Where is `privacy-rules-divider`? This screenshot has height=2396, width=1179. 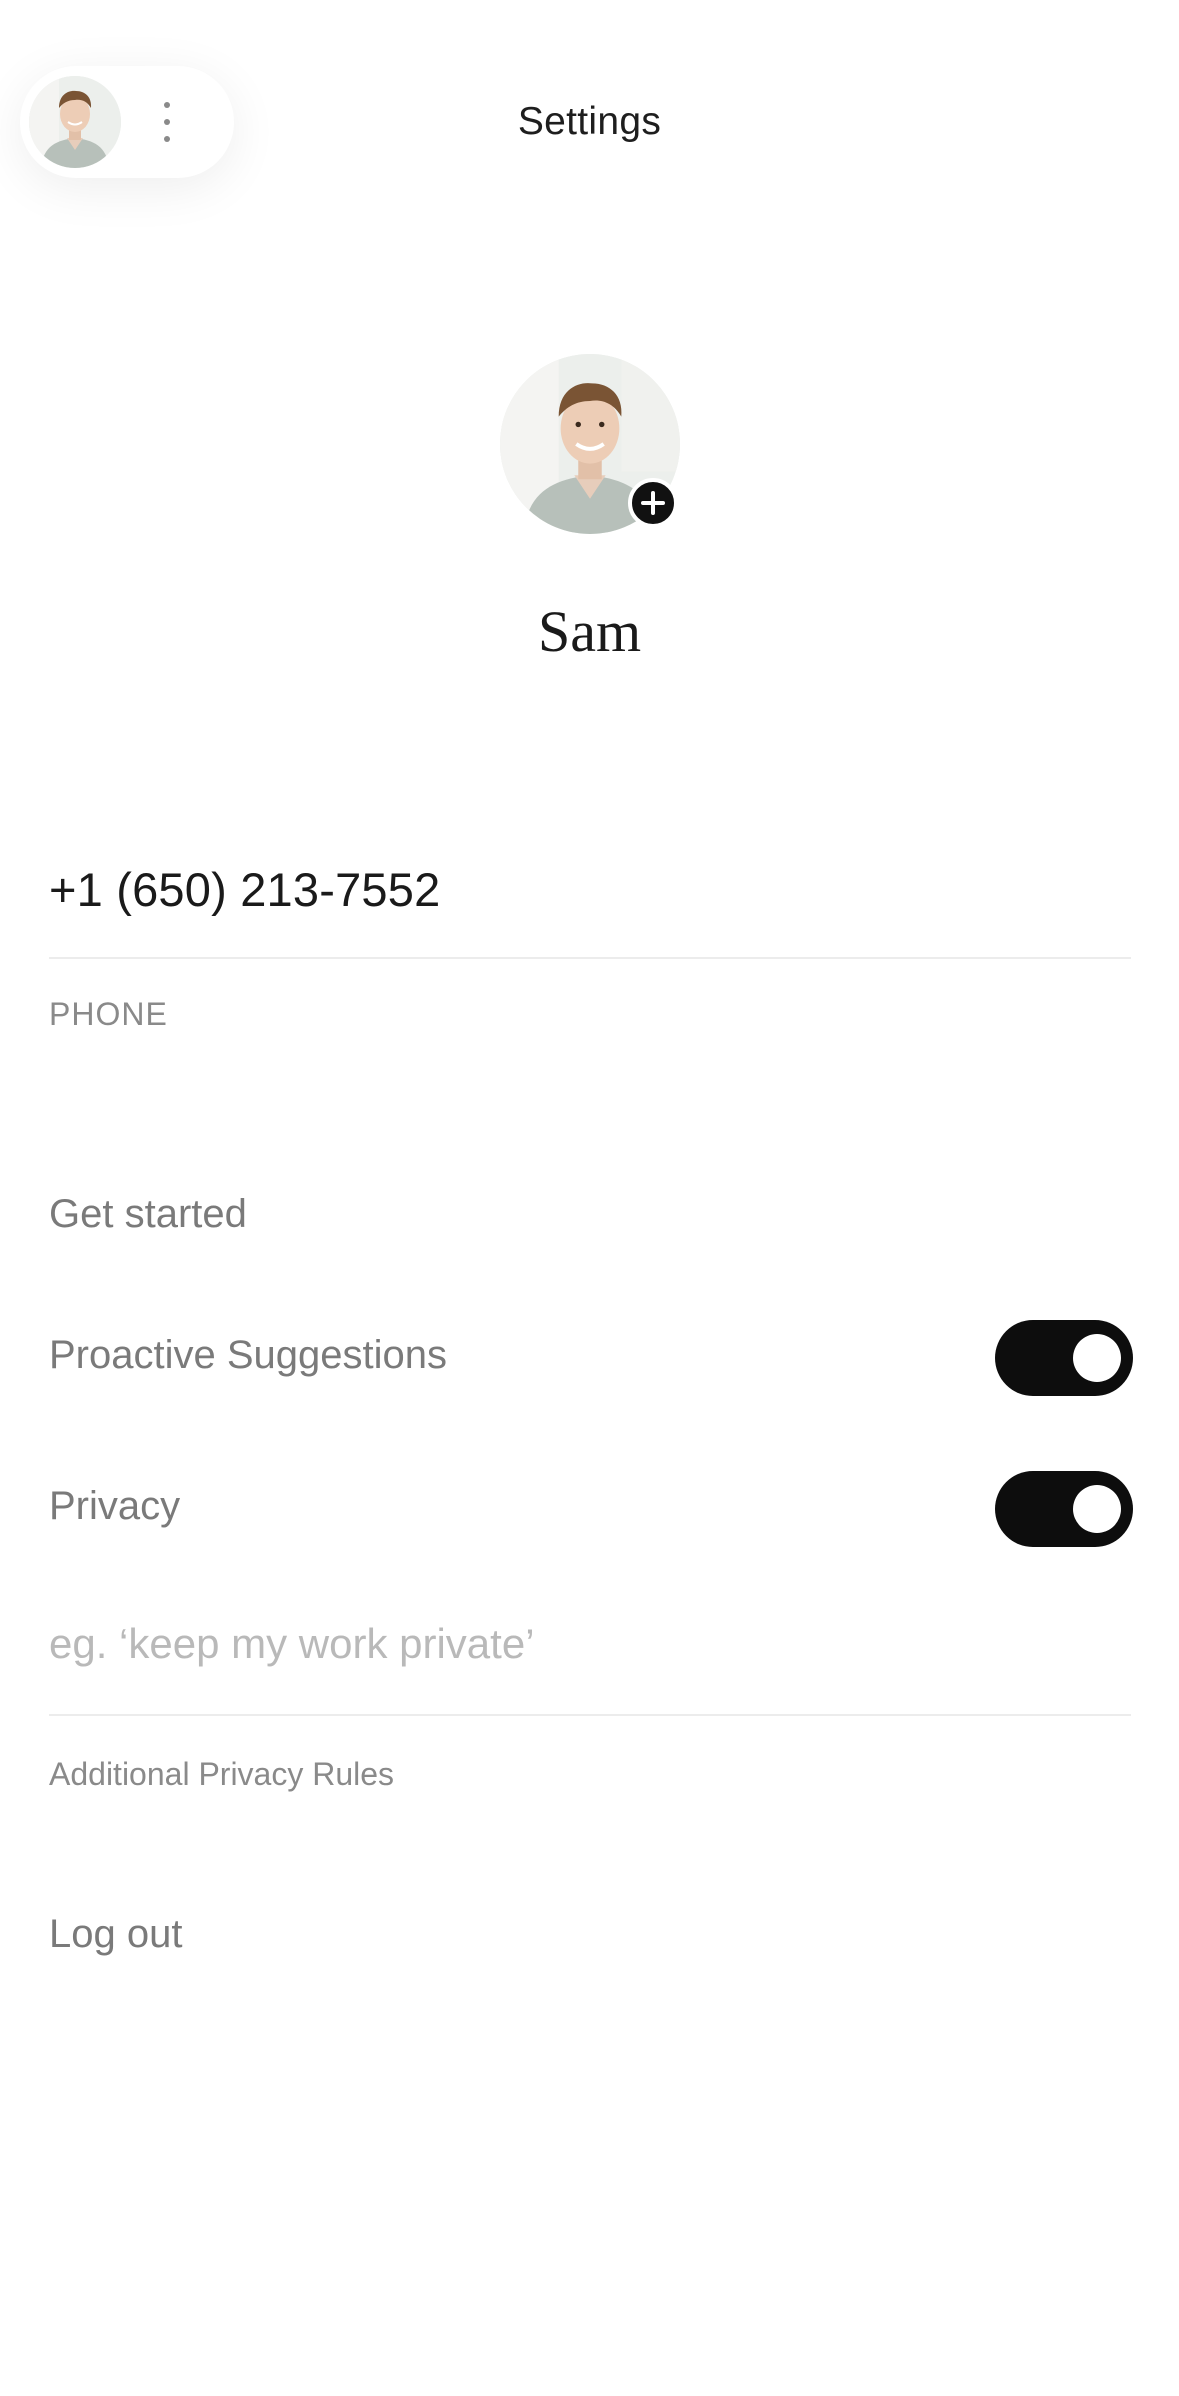
privacy-rules-divider is located at coordinates (590, 1715).